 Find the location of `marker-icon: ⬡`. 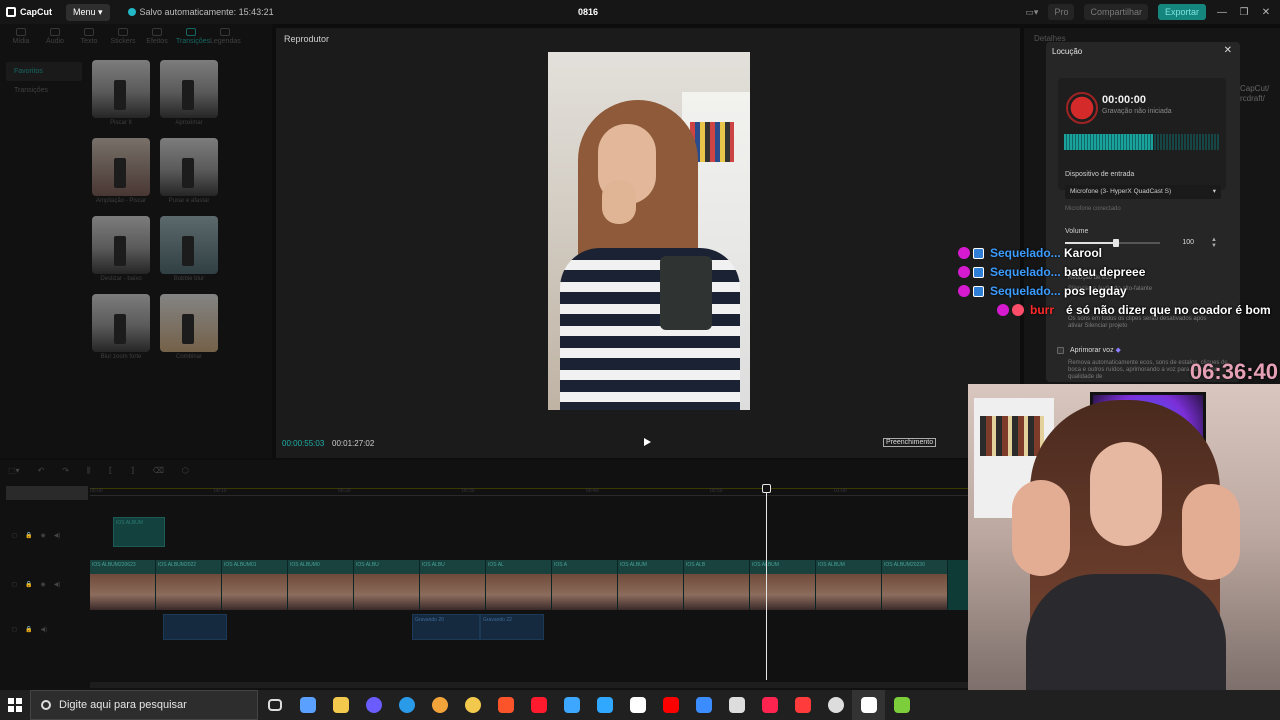

marker-icon: ⬡ is located at coordinates (185, 471).